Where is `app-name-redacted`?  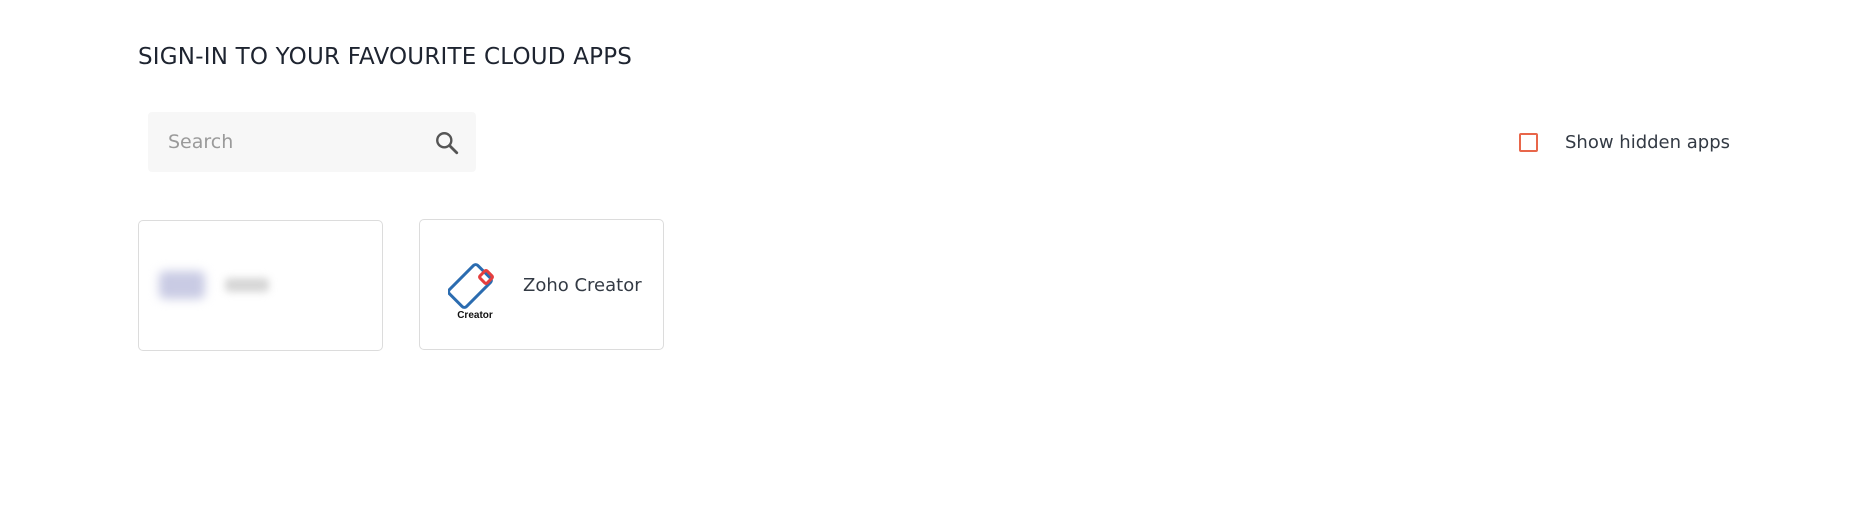 app-name-redacted is located at coordinates (247, 285).